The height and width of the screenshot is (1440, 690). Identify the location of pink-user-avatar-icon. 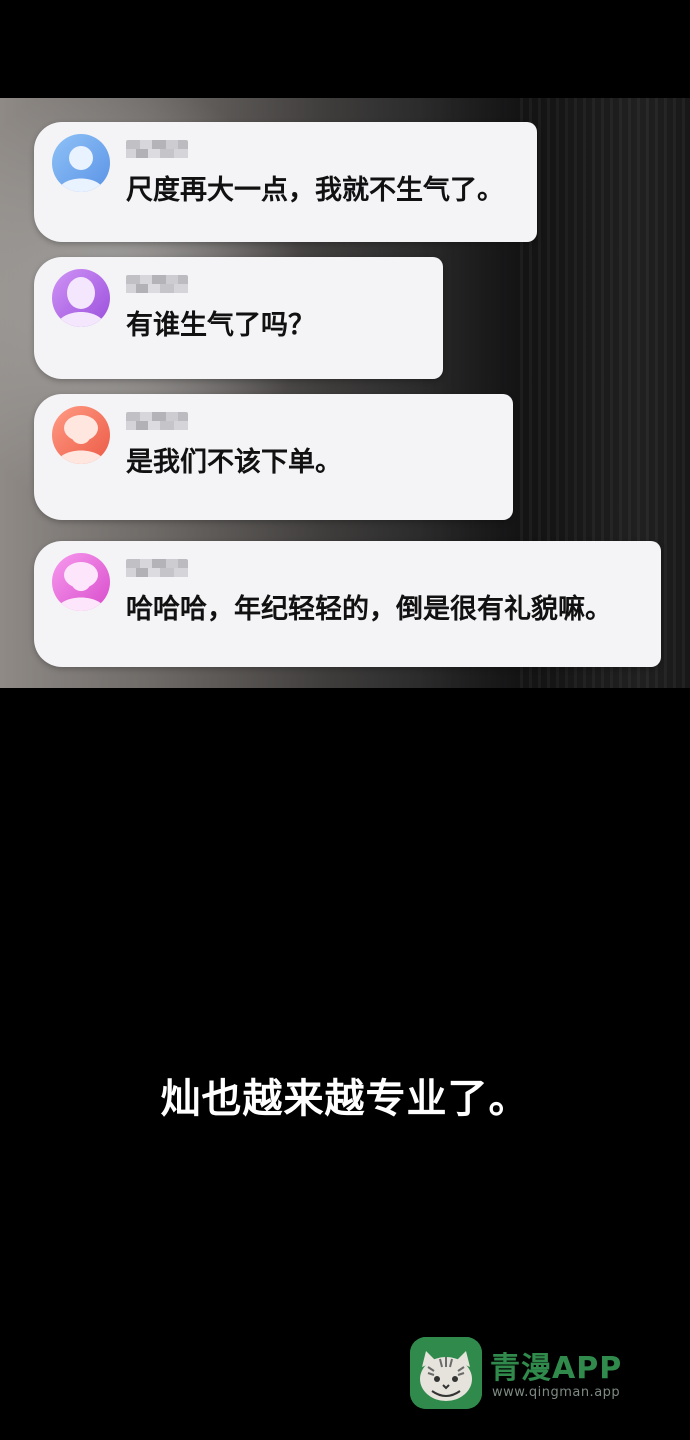
(81, 582).